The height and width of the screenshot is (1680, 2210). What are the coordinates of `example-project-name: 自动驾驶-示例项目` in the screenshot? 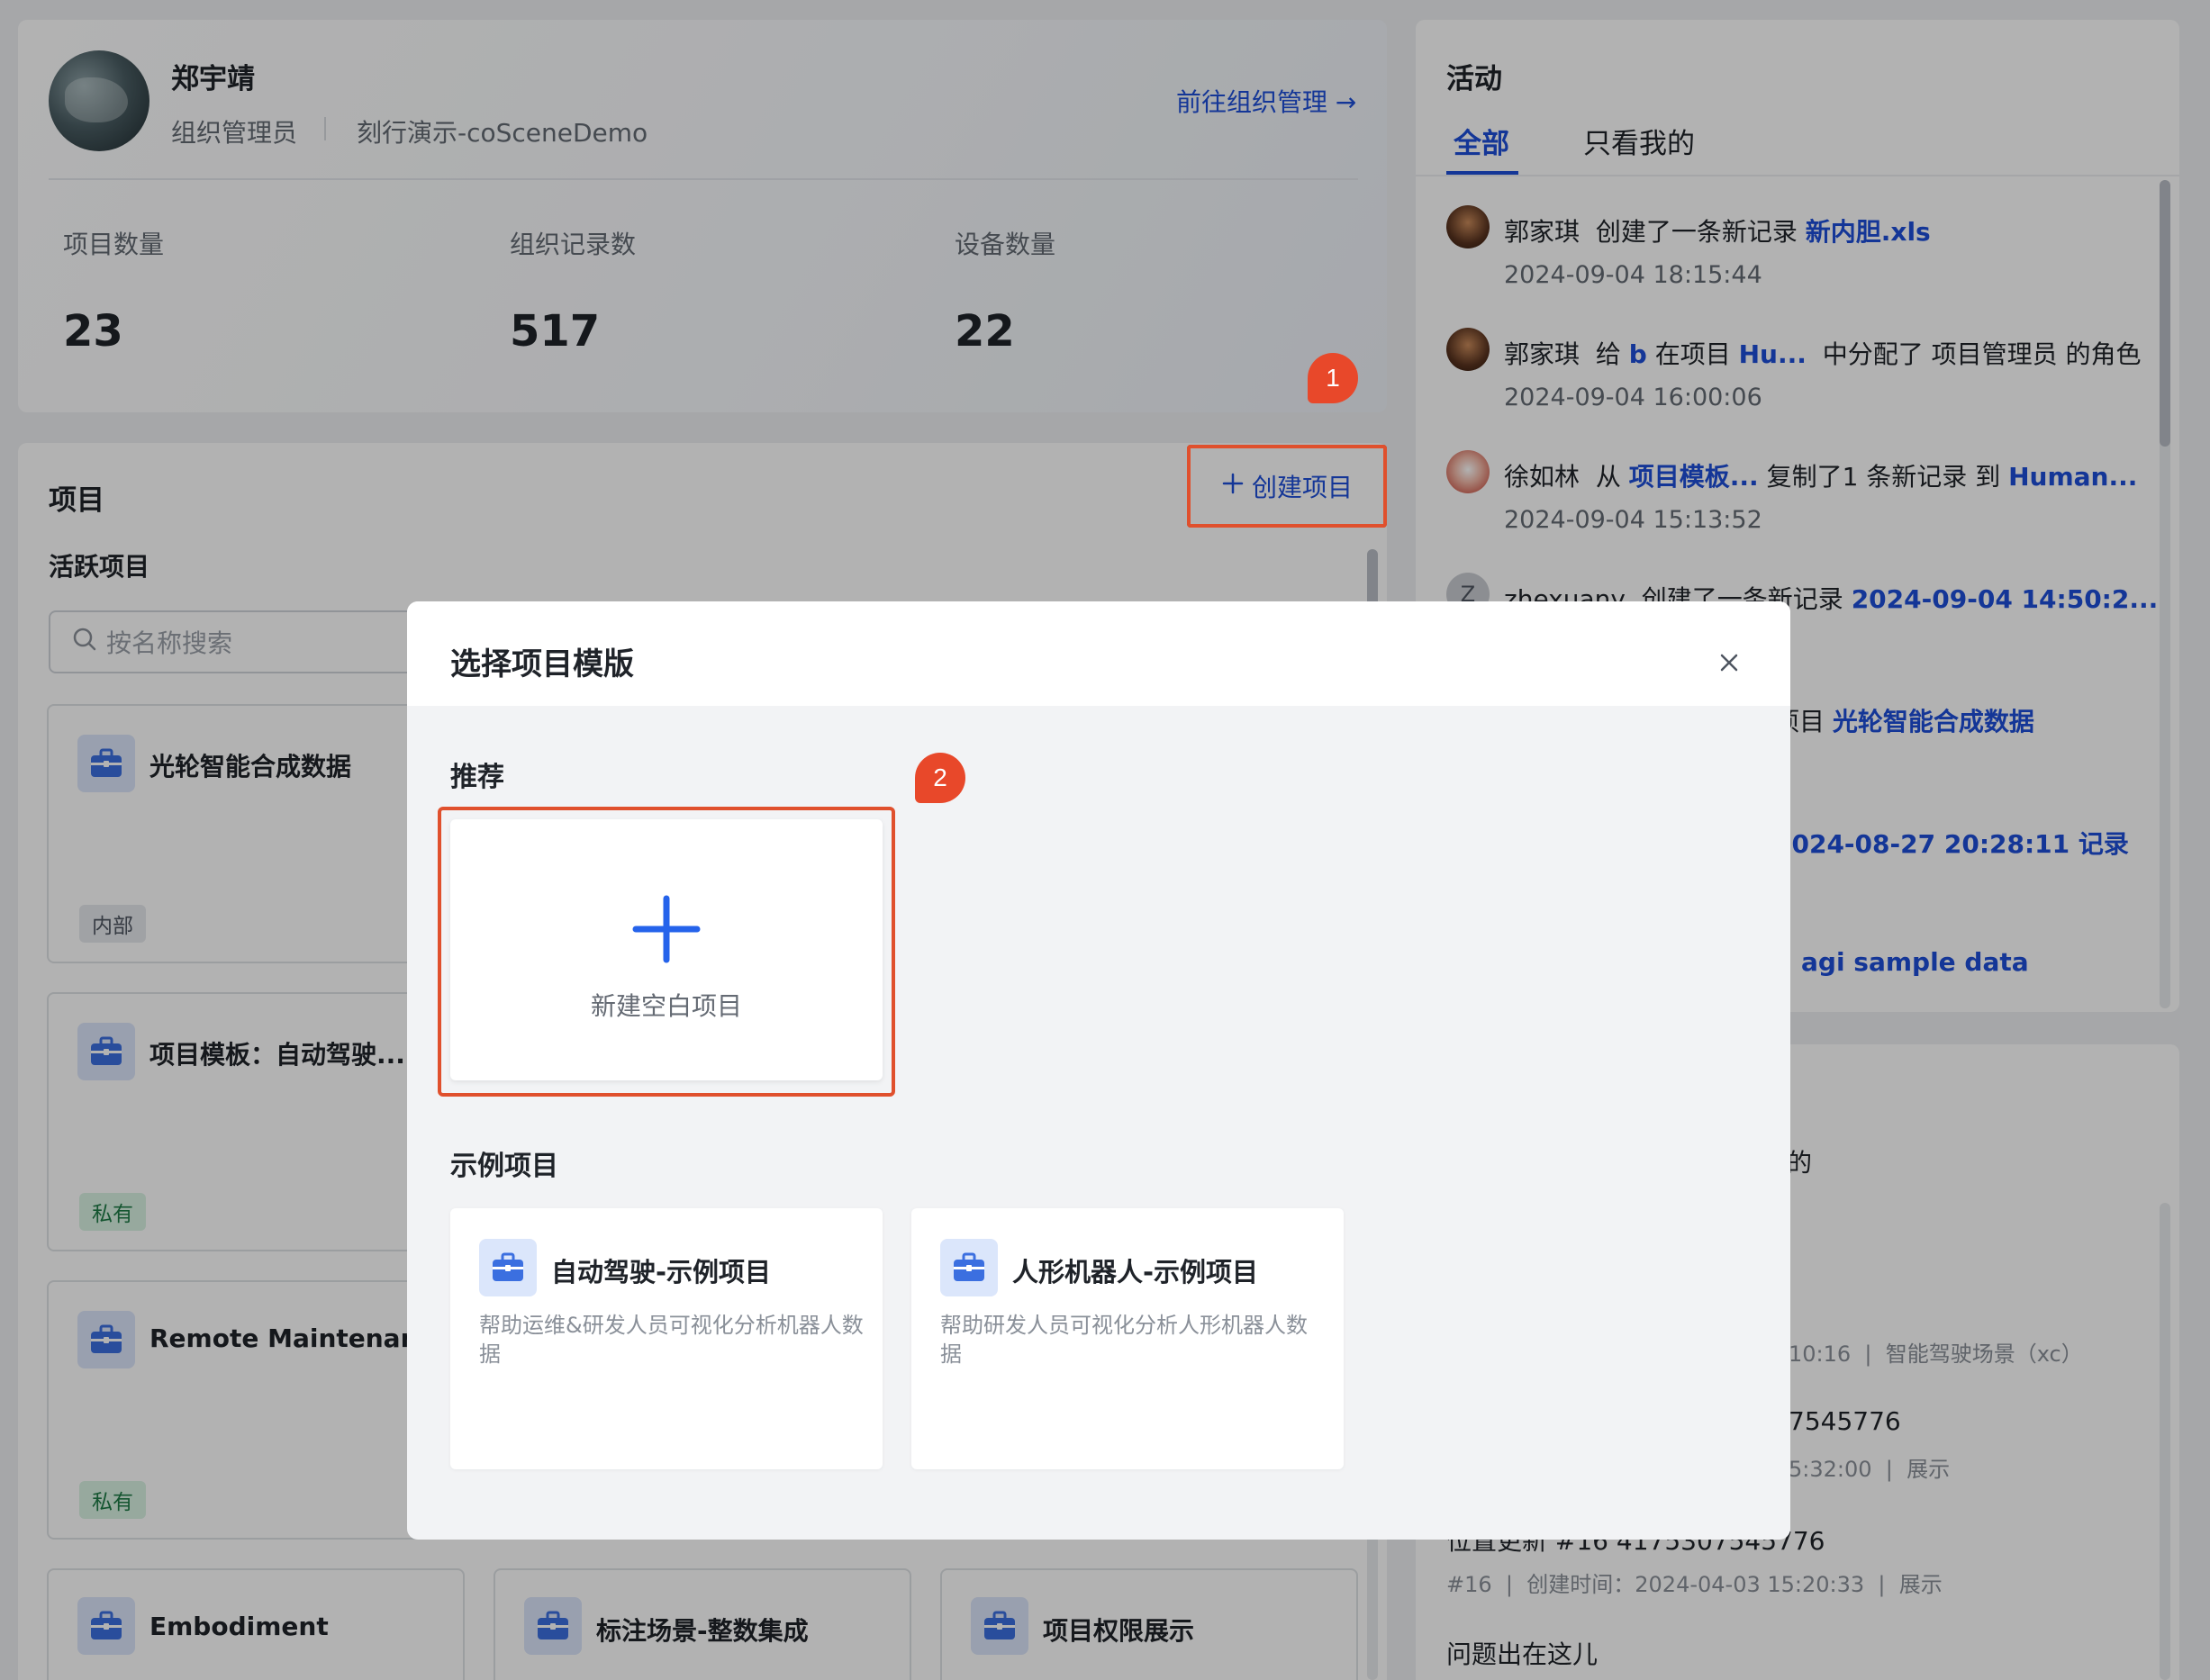 It's located at (661, 1272).